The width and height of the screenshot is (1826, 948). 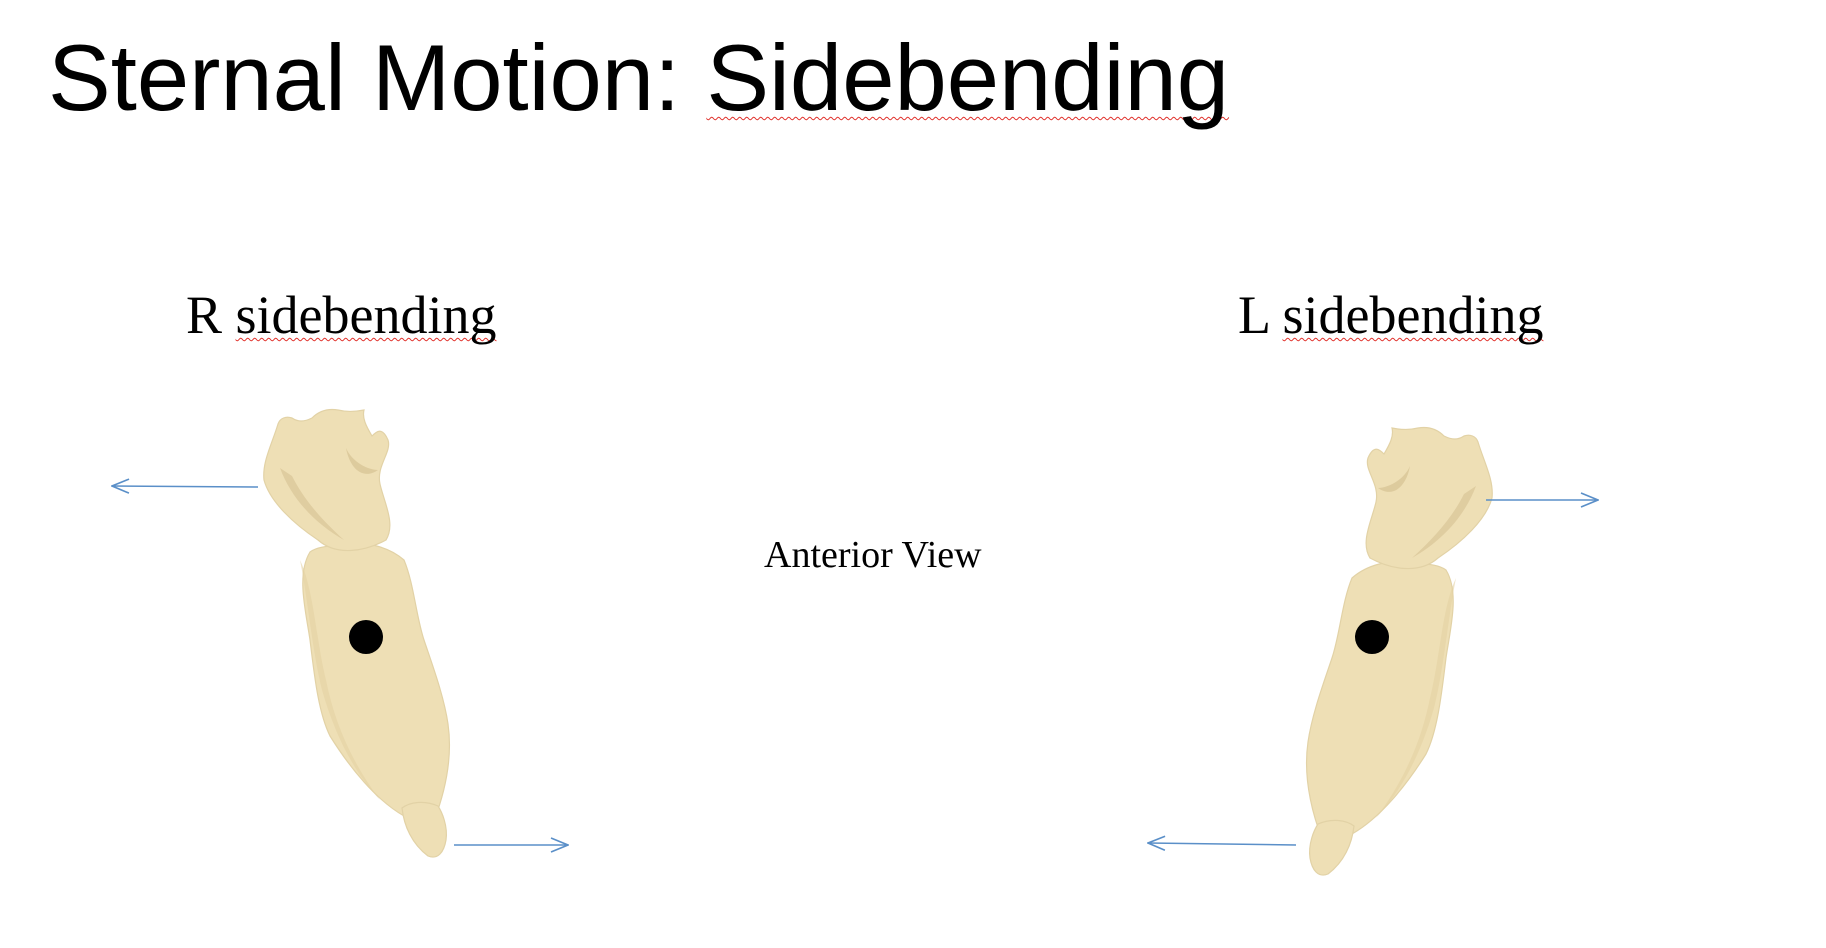 What do you see at coordinates (1399, 651) in the screenshot?
I see `l-sidebending-sternum` at bounding box center [1399, 651].